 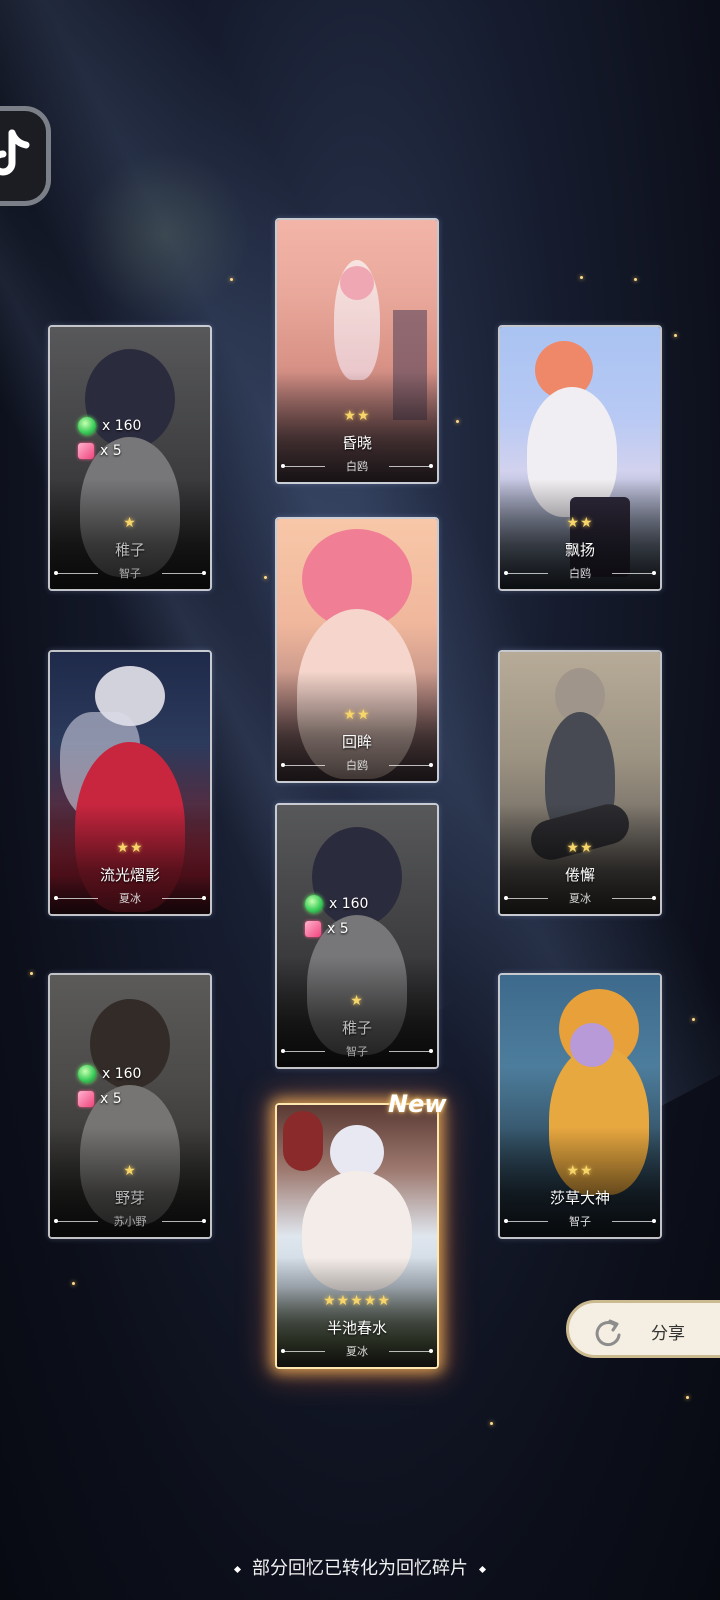 What do you see at coordinates (129, 875) in the screenshot?
I see `card-title: 流光熠影` at bounding box center [129, 875].